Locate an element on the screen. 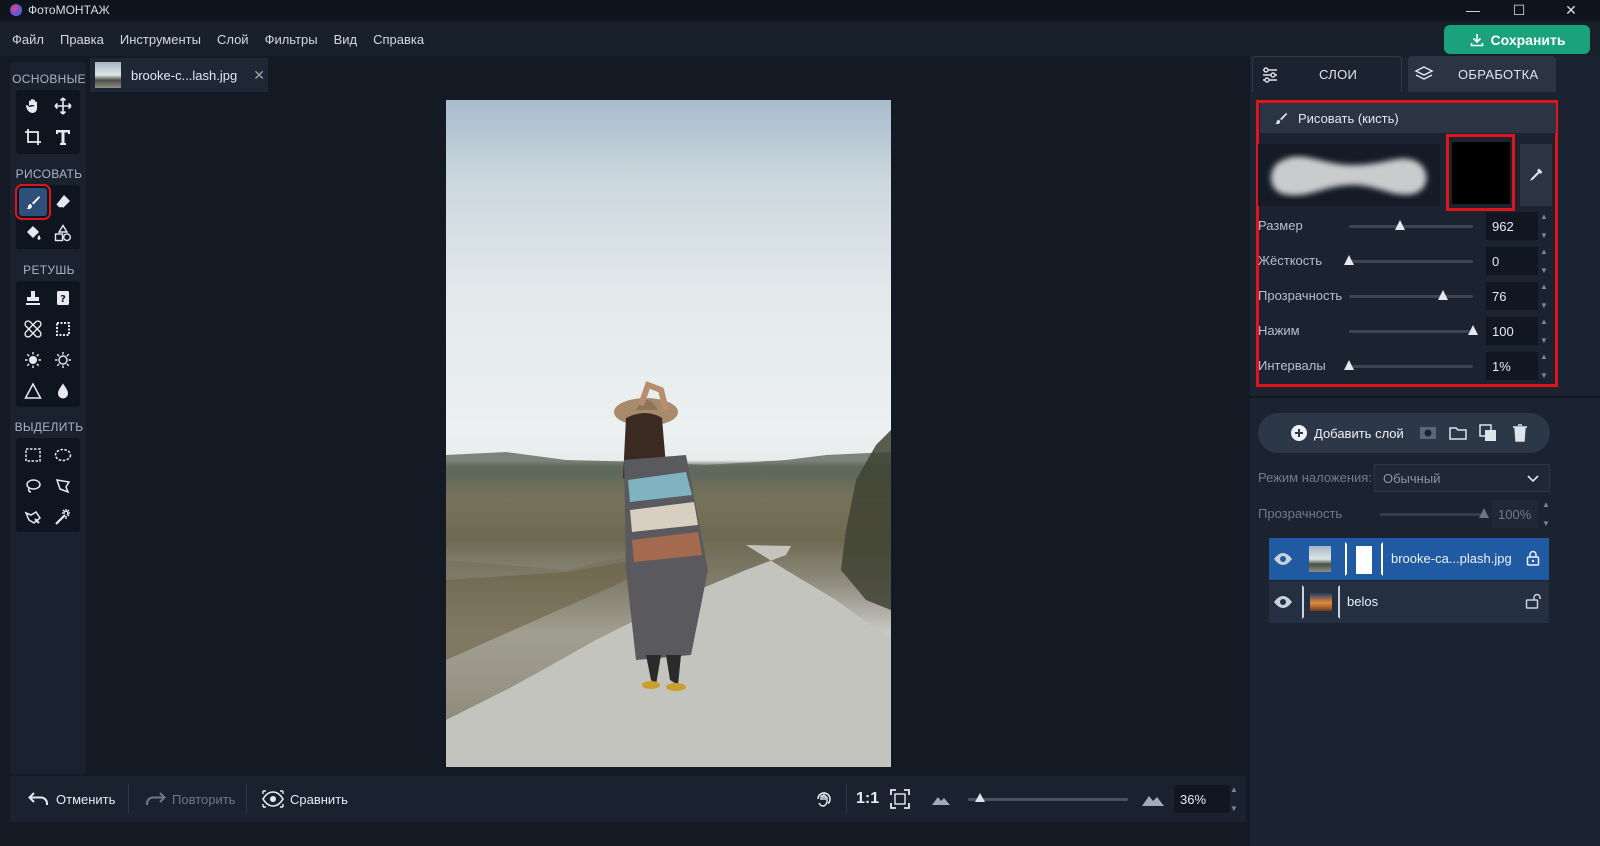  zoom-in-button is located at coordinates (1153, 799).